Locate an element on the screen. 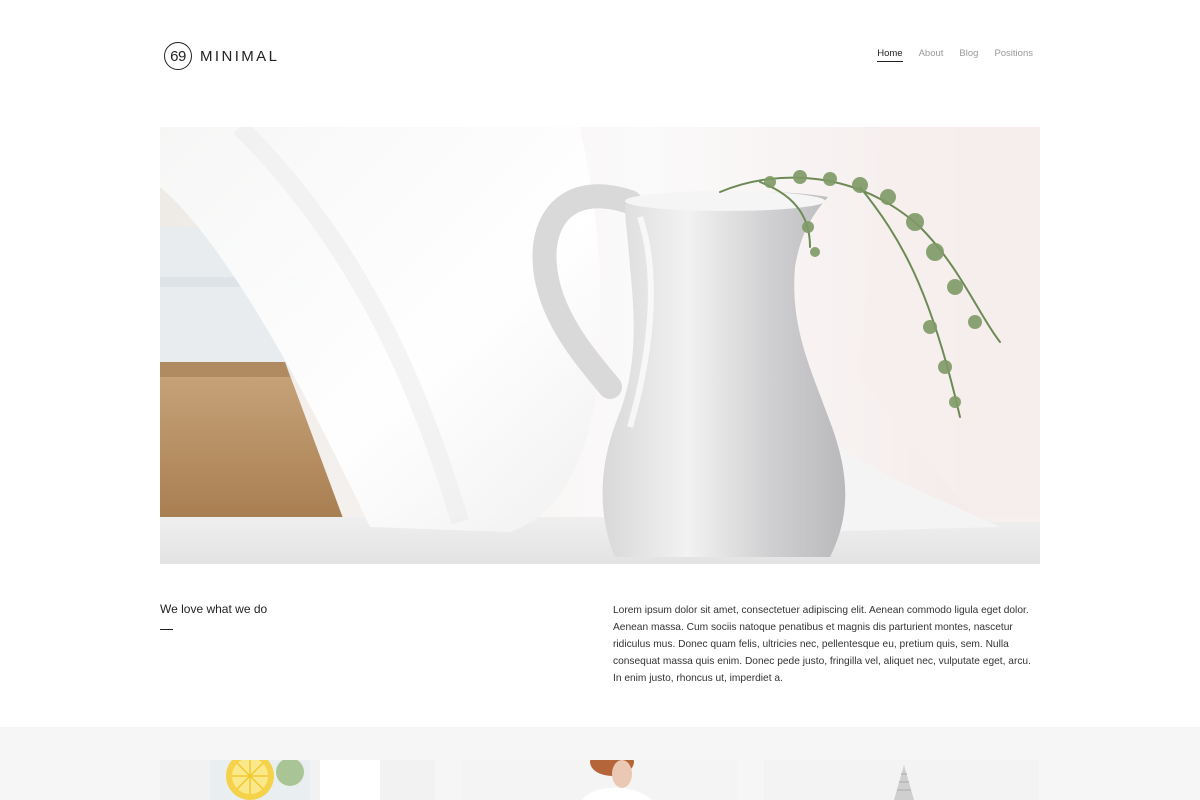  site-header: 69 MINIMAL Home About Blog Positions is located at coordinates (600, 56).